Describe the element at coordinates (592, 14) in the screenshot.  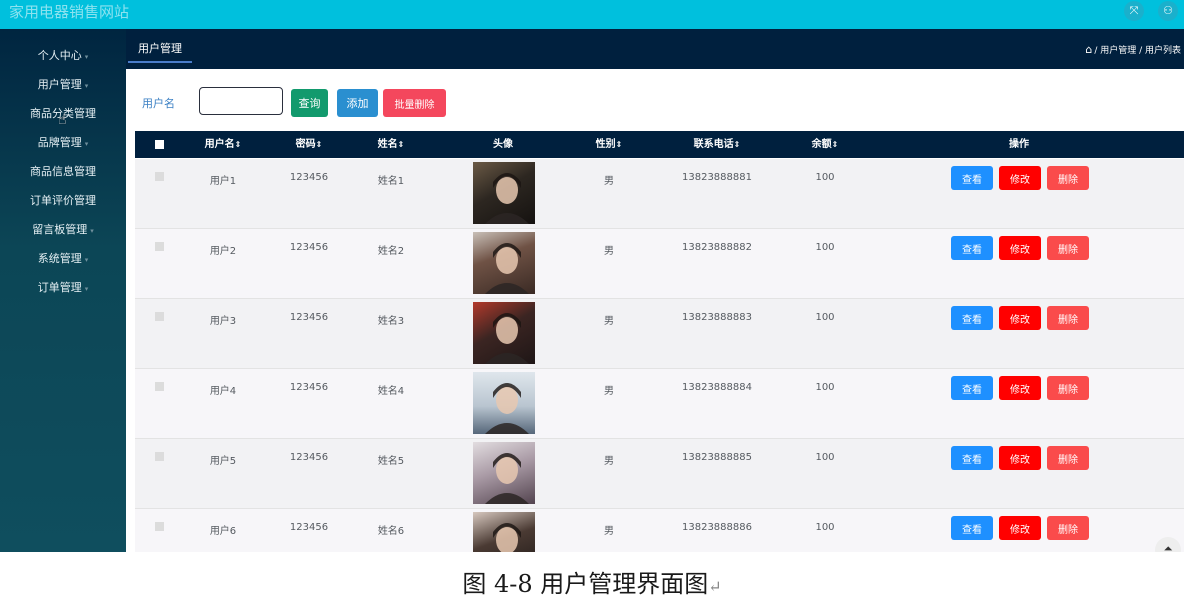
I see `top-bar: 家用电器销售网站 ⤧ ⚇` at that location.